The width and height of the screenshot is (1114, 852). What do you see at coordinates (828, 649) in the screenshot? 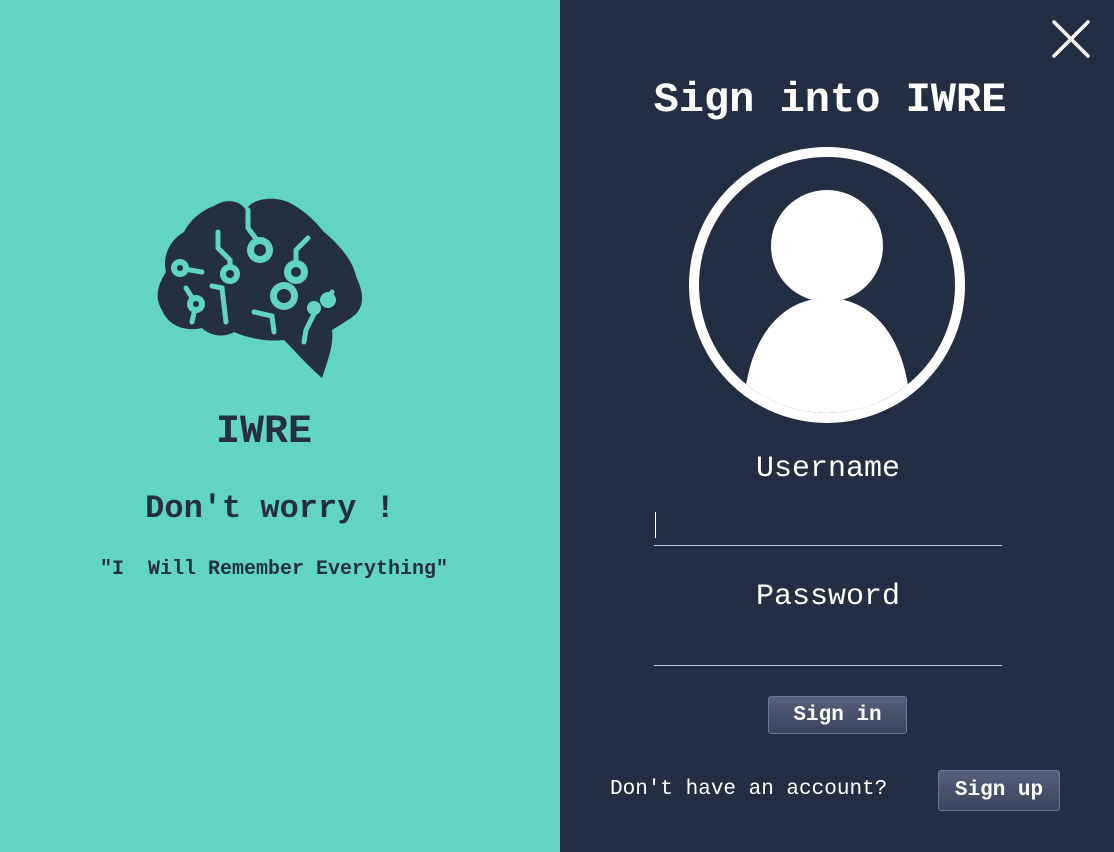
I see `password-input` at bounding box center [828, 649].